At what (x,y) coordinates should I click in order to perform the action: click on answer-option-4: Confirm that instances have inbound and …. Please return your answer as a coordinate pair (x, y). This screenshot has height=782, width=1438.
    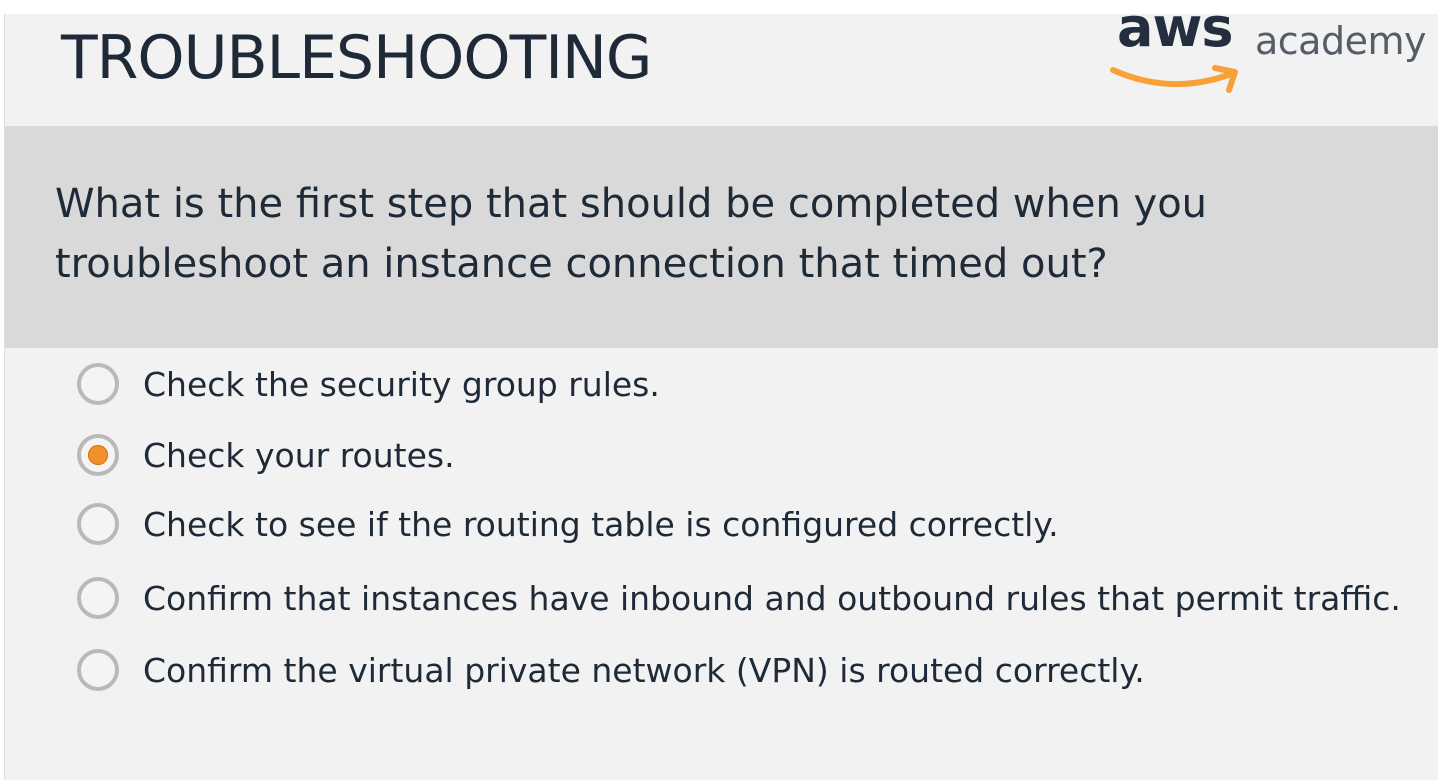
    Looking at the image, I should click on (739, 602).